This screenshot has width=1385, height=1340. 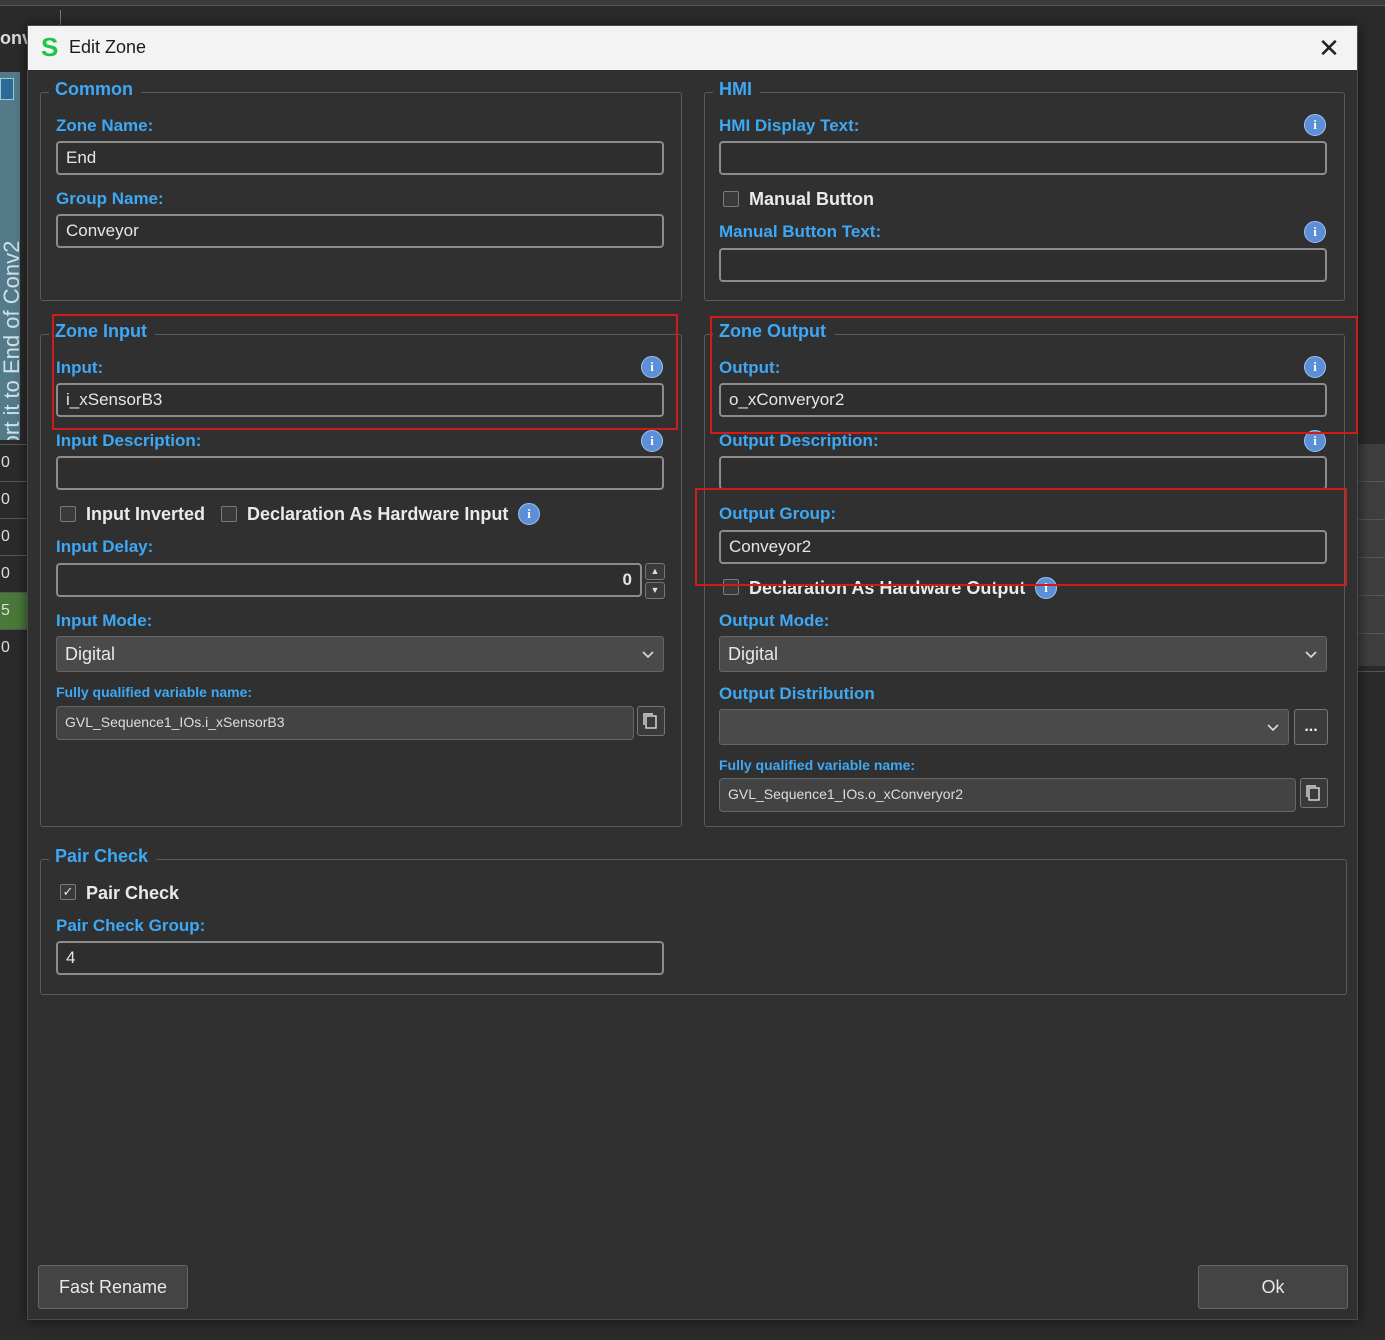 What do you see at coordinates (133, 893) in the screenshot?
I see `pair-check-label: Pair Check` at bounding box center [133, 893].